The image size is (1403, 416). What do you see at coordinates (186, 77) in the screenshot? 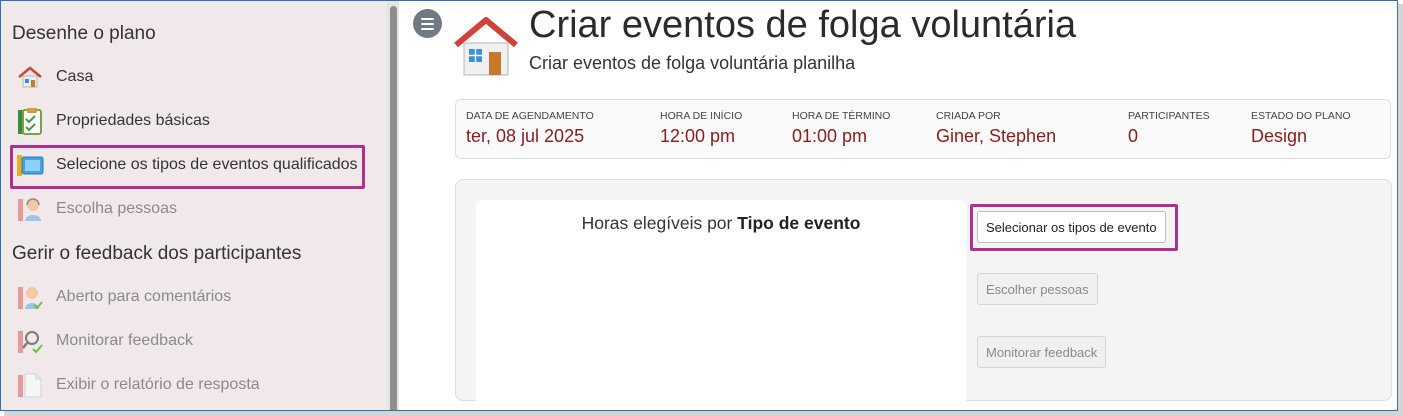
I see `sidebar-item-casa: Casa` at bounding box center [186, 77].